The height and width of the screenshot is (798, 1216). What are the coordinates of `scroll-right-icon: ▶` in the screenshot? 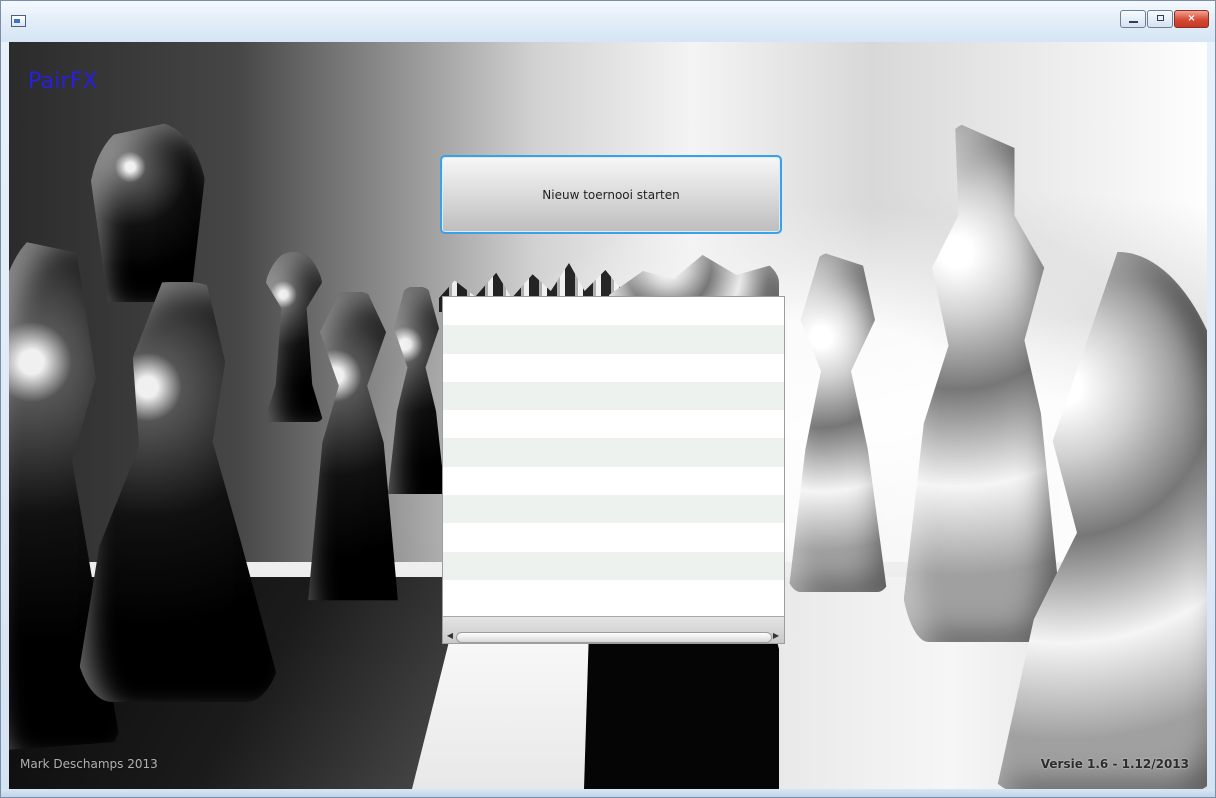 It's located at (776, 636).